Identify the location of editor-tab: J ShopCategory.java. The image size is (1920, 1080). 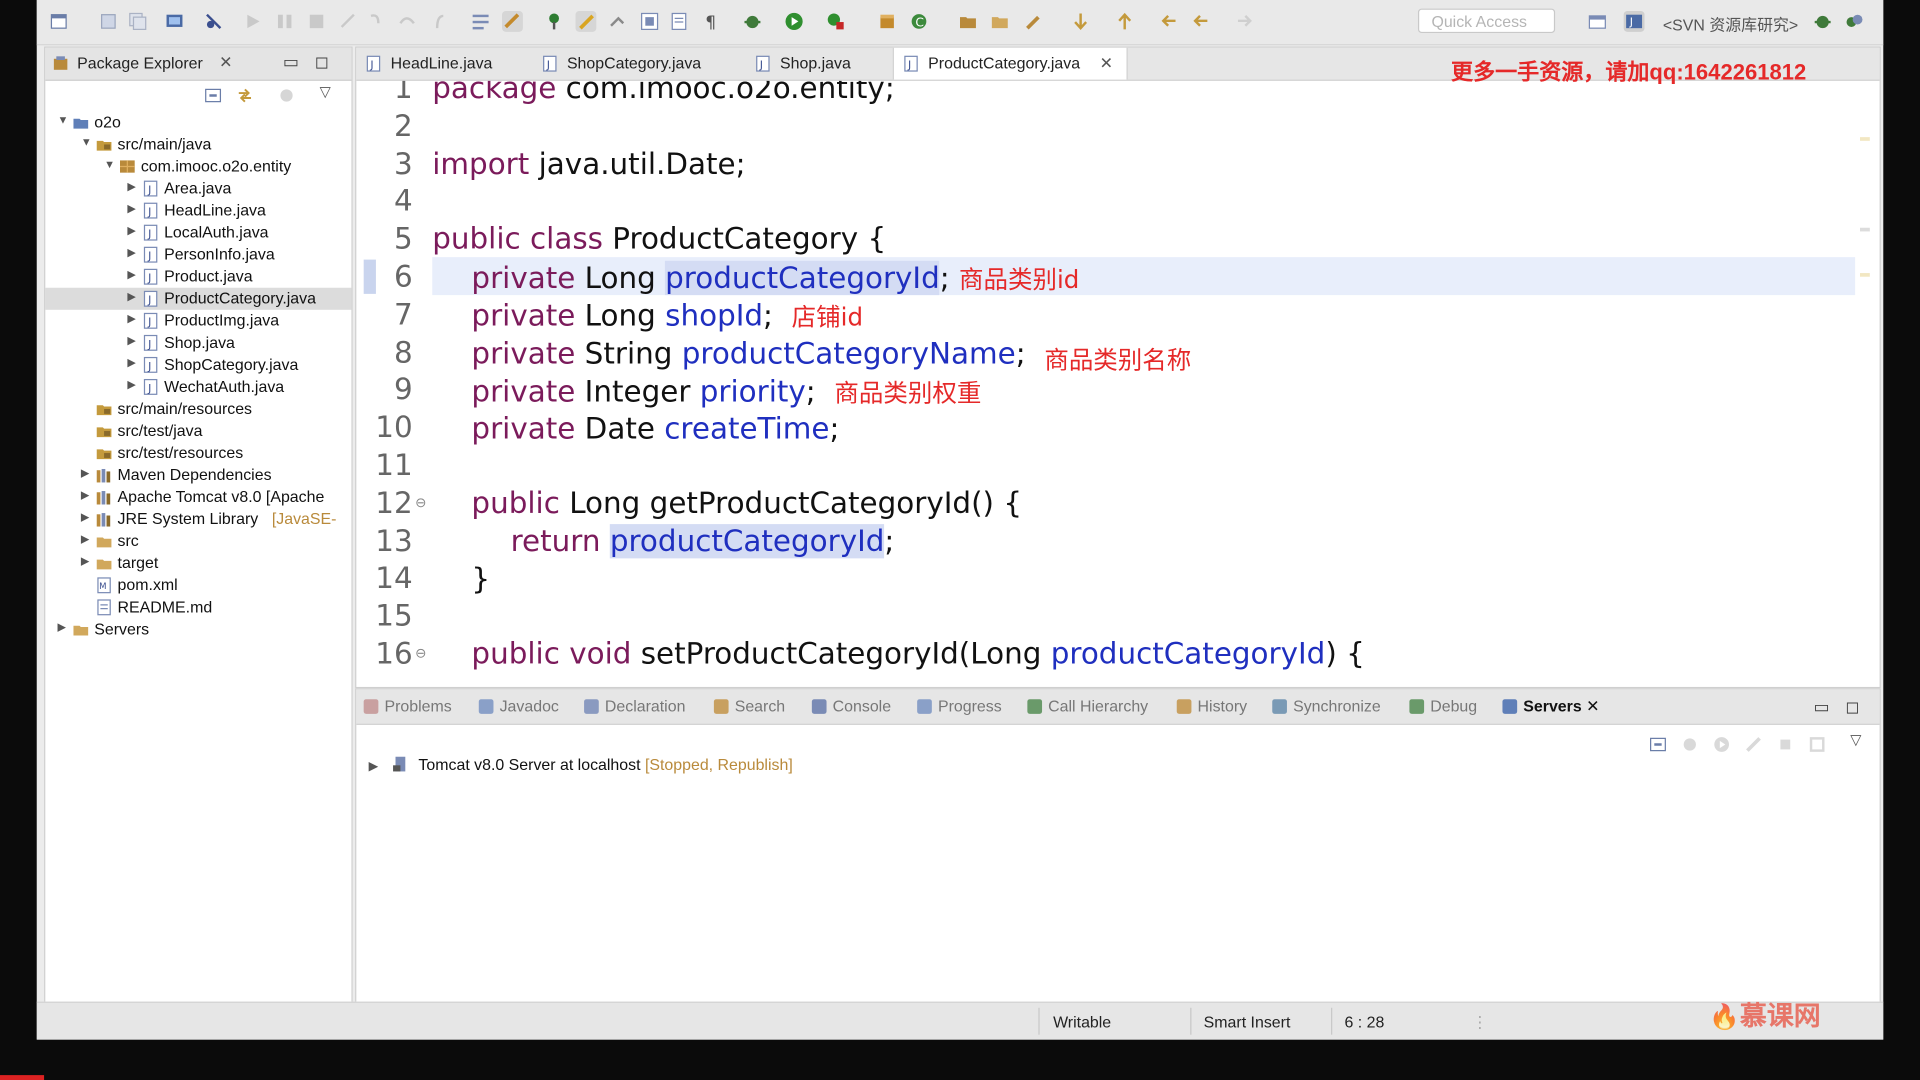
(637, 64).